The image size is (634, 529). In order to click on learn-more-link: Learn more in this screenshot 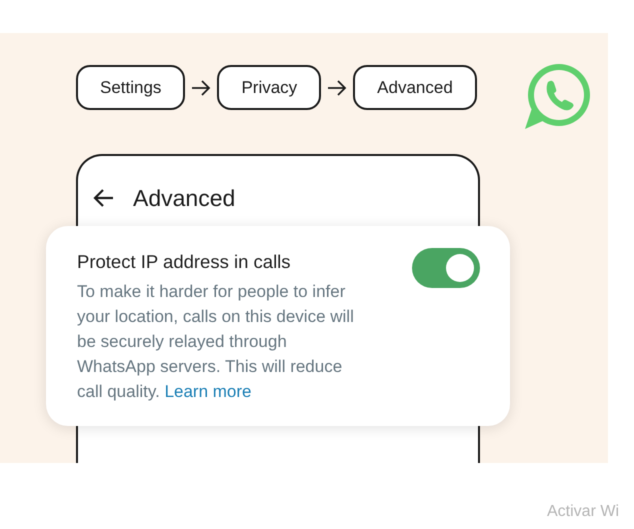, I will do `click(208, 391)`.